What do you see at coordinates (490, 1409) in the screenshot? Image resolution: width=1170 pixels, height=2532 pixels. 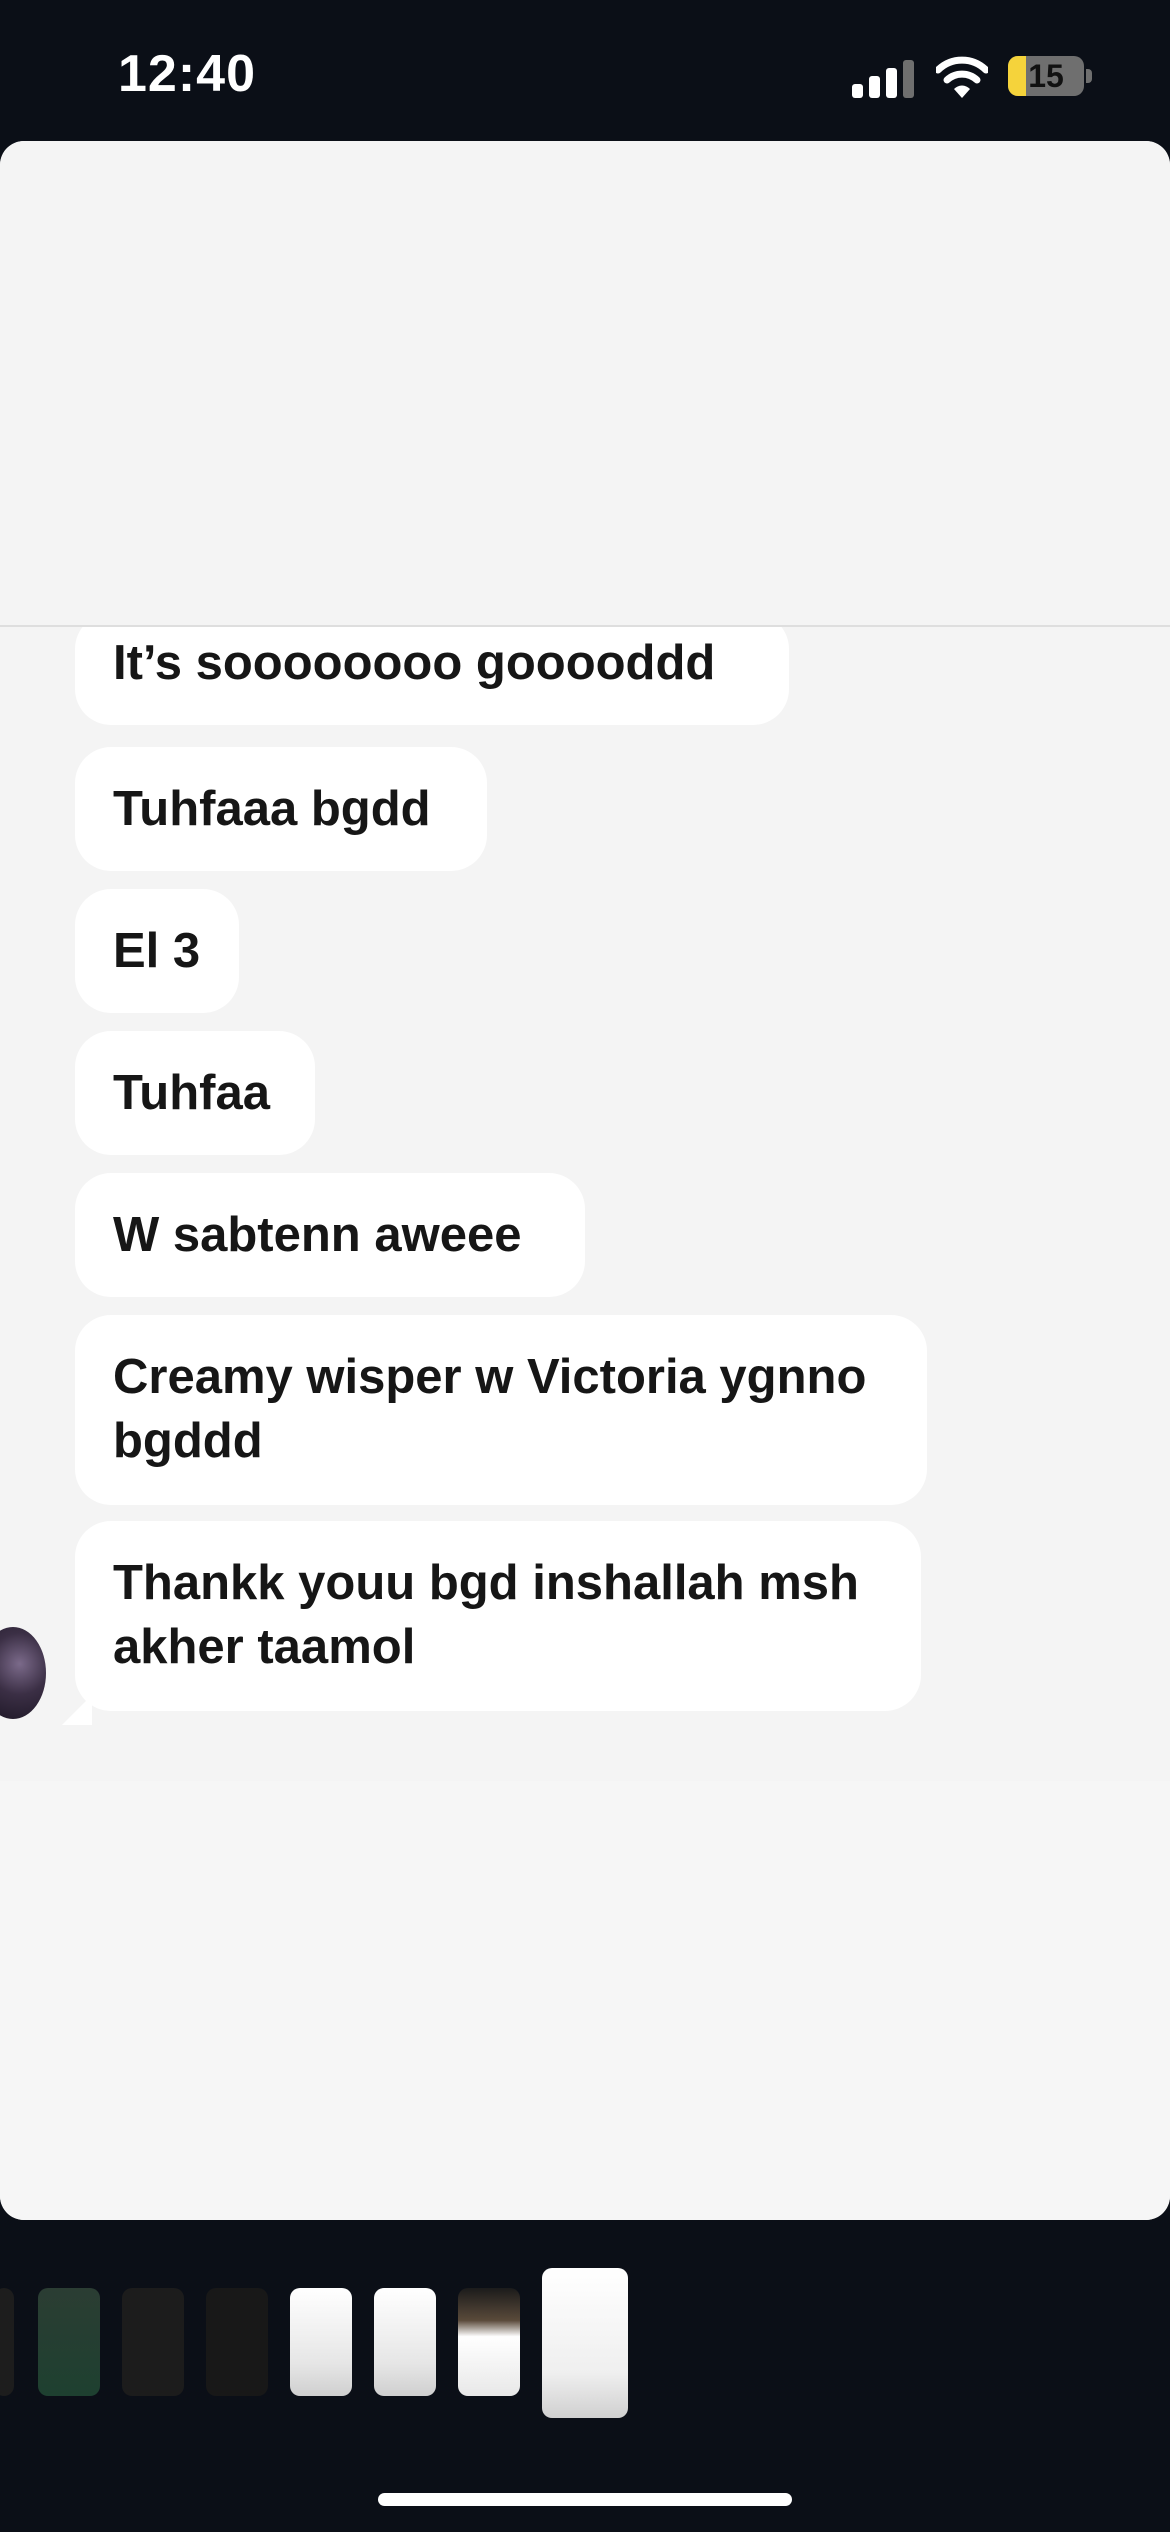 I see `message-text: Creamy wisper w Victoria ygnno bgddd` at bounding box center [490, 1409].